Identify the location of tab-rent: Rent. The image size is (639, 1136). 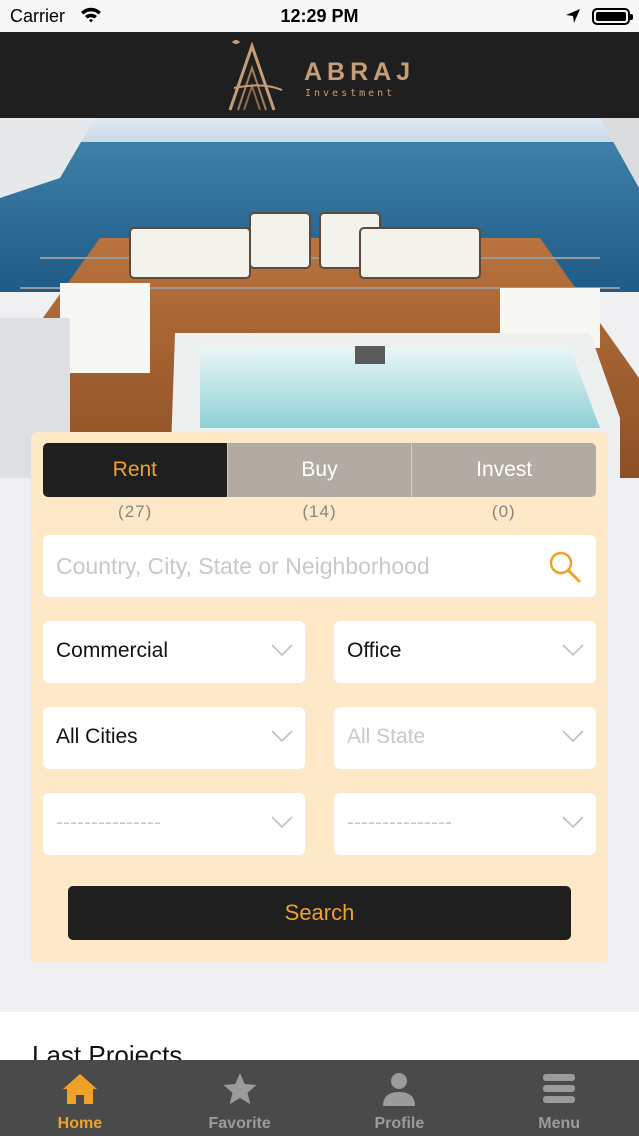
(135, 470).